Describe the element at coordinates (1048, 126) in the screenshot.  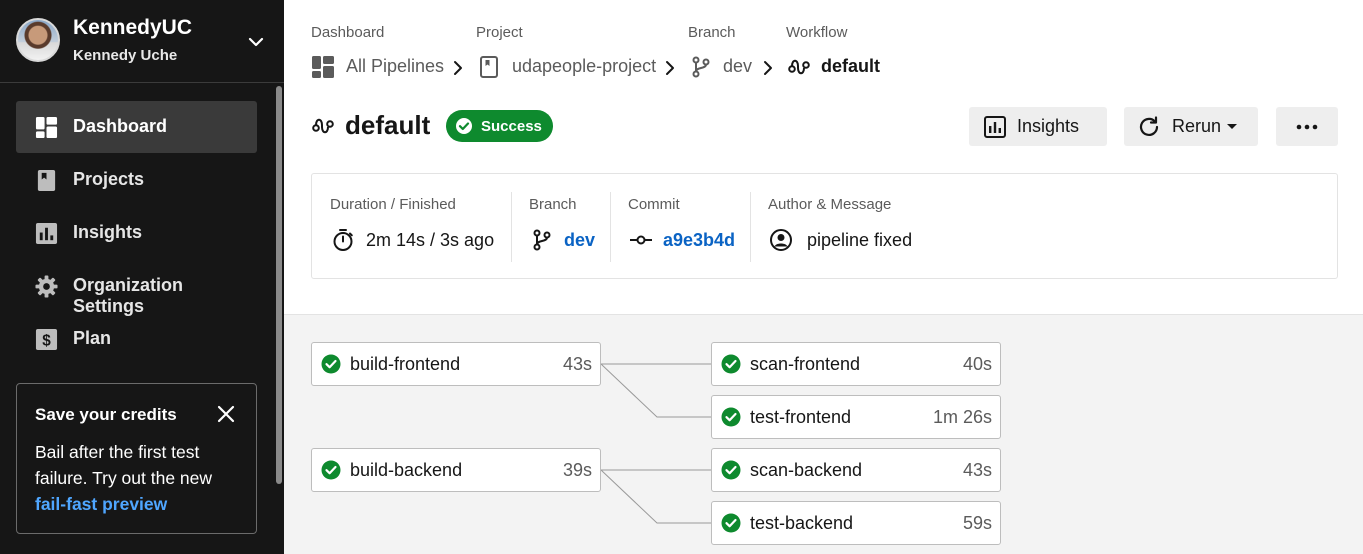
I see `insights-label: Insights` at that location.